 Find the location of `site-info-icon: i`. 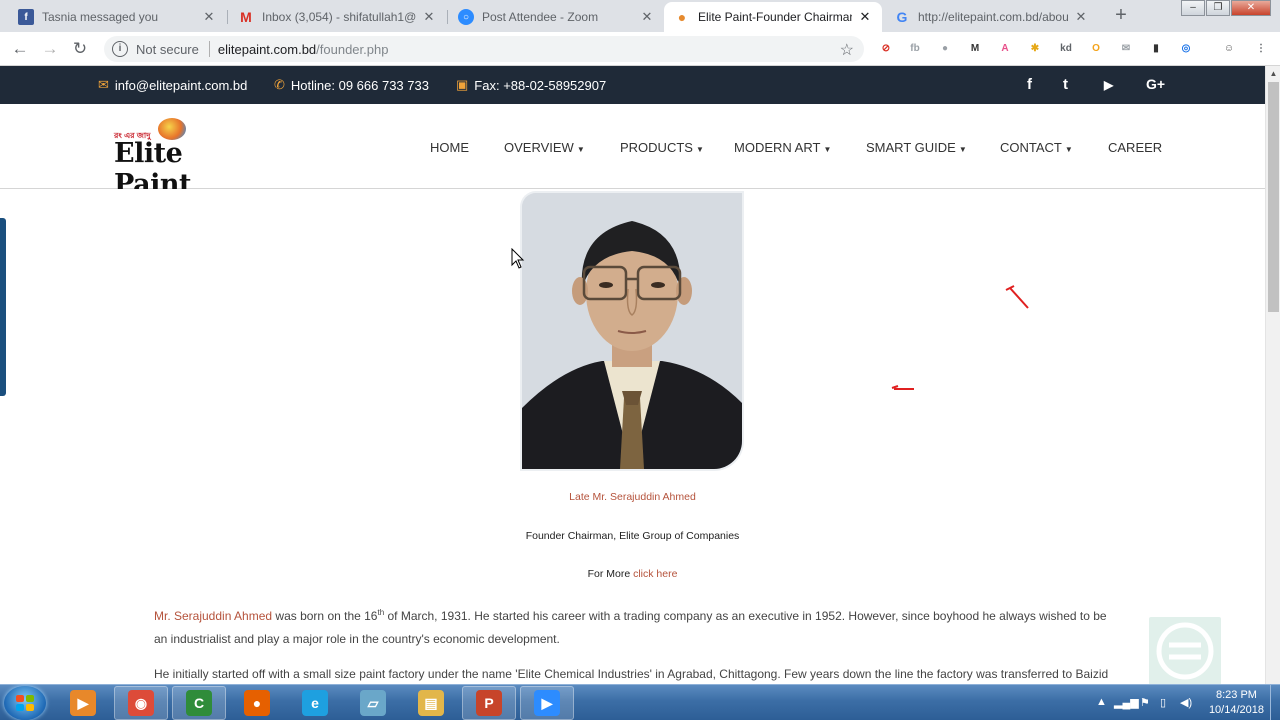

site-info-icon: i is located at coordinates (120, 49).